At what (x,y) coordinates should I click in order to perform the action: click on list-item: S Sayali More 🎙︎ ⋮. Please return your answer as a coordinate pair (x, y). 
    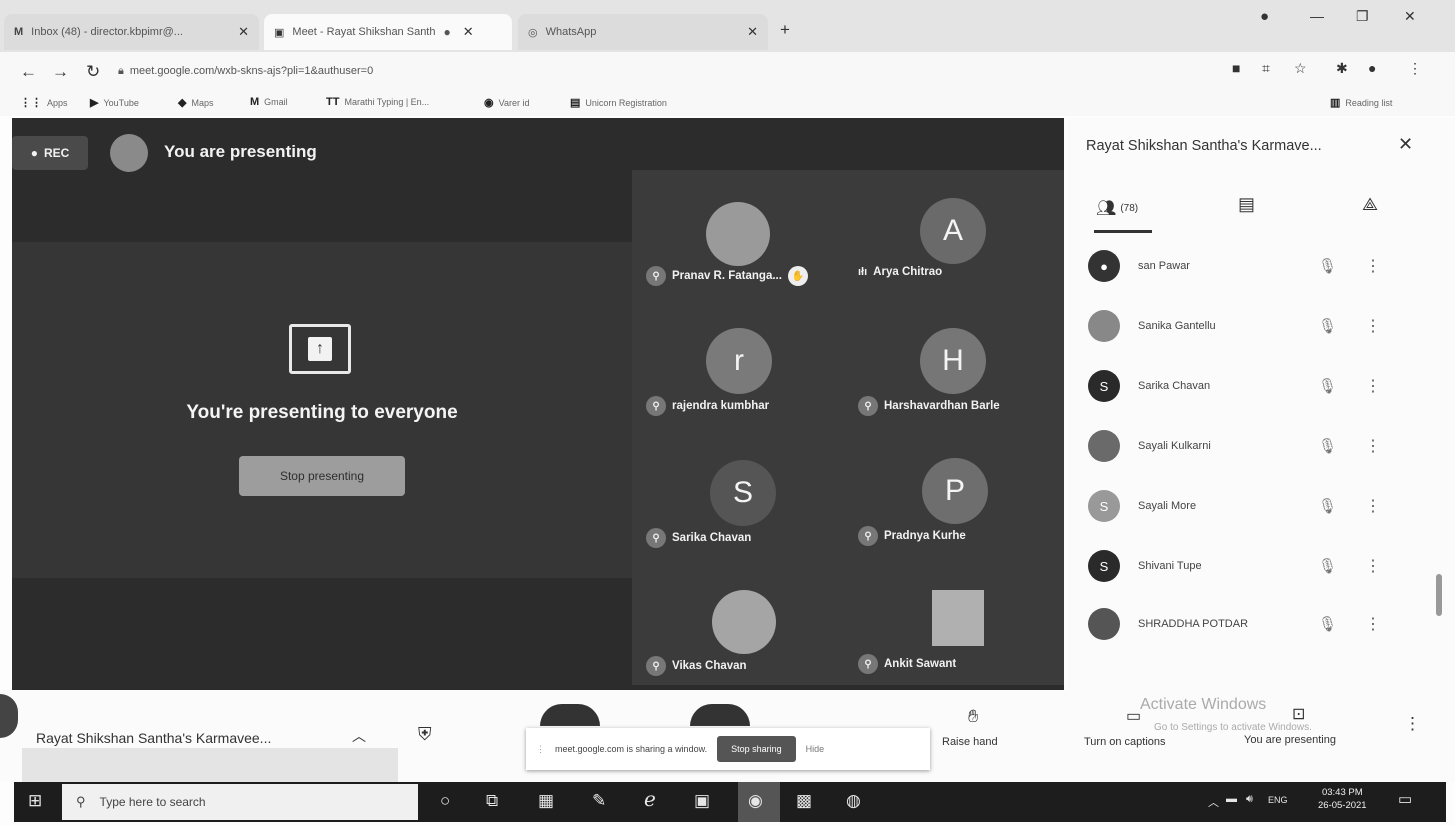
    Looking at the image, I should click on (1248, 506).